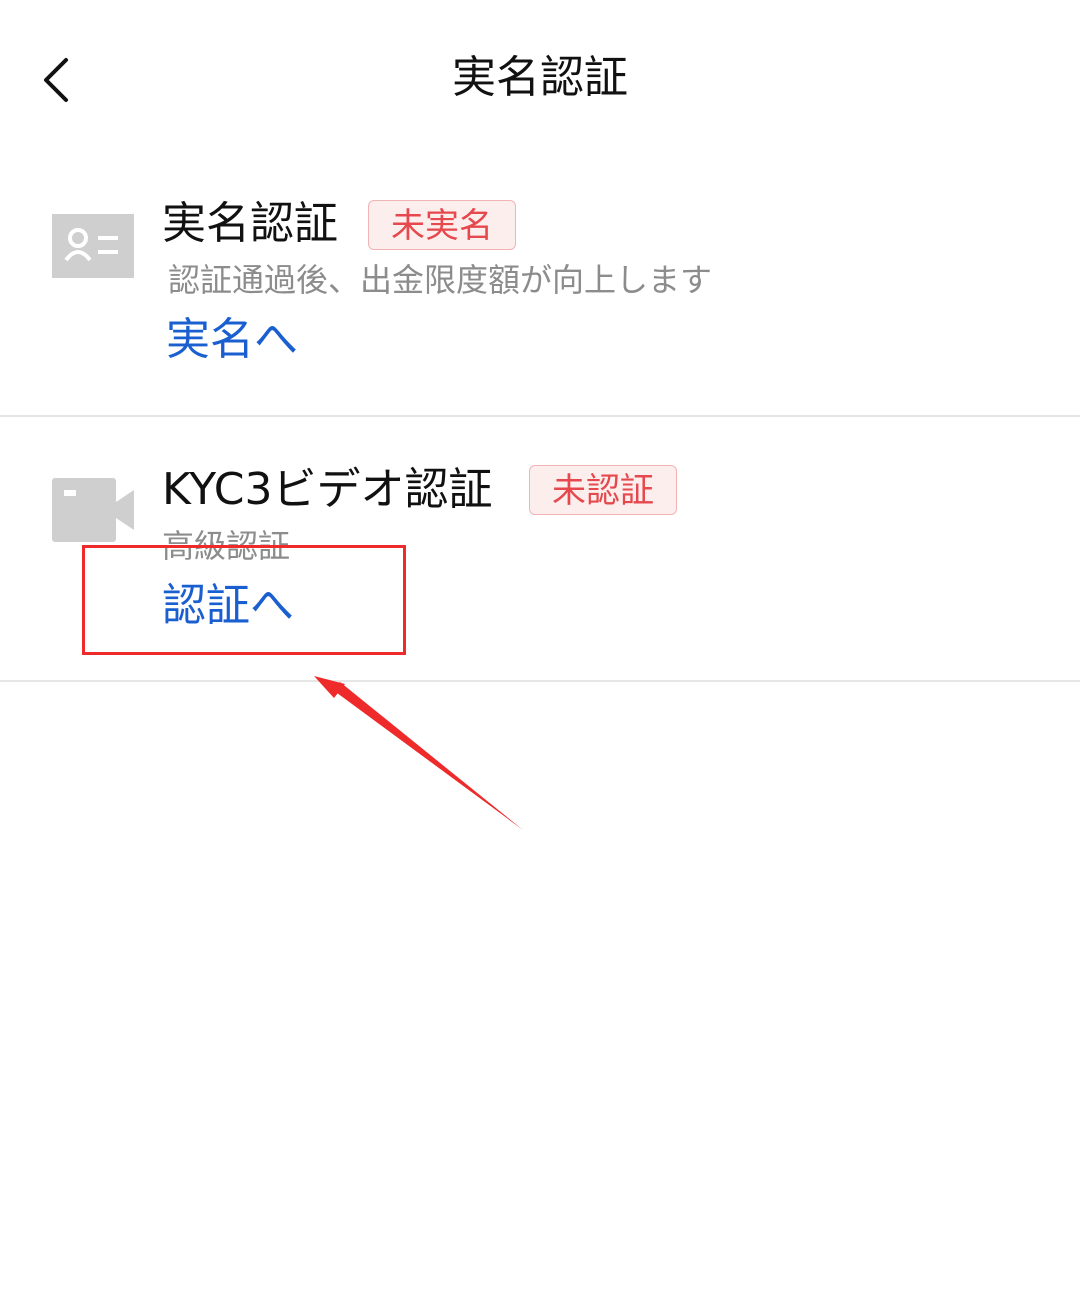 This screenshot has height=1311, width=1080. I want to click on item-description: 認証通過後、出金限度額が向上します, so click(440, 280).